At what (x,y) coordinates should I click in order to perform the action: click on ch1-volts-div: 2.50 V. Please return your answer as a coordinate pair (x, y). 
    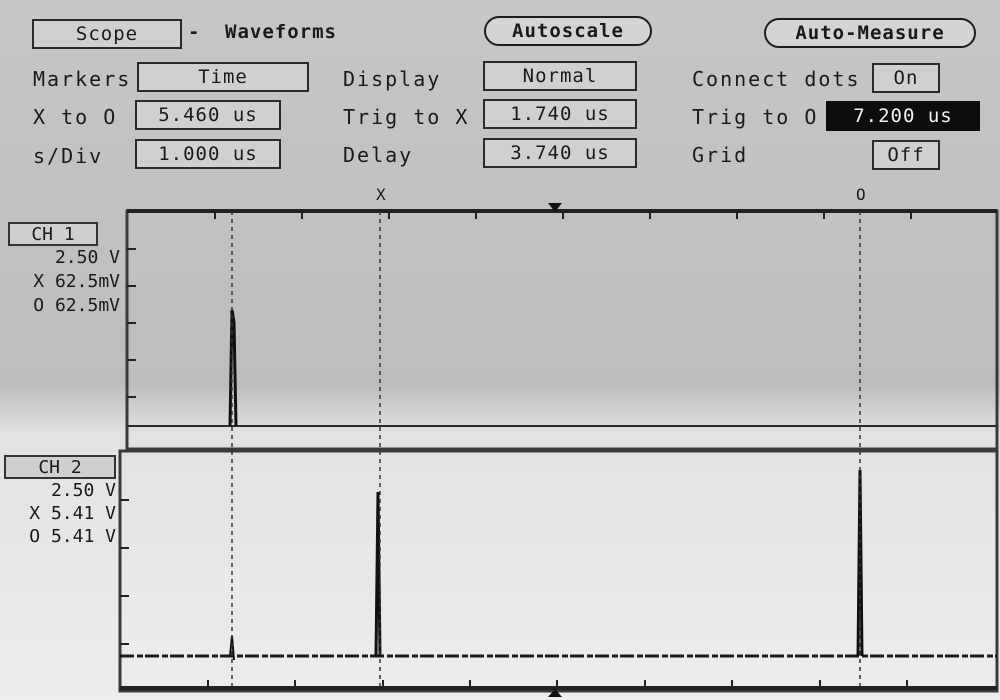
    Looking at the image, I should click on (87, 257).